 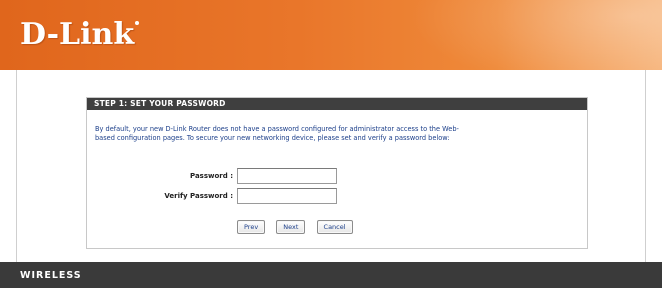 I want to click on cancel-button: Cancel, so click(x=334, y=227).